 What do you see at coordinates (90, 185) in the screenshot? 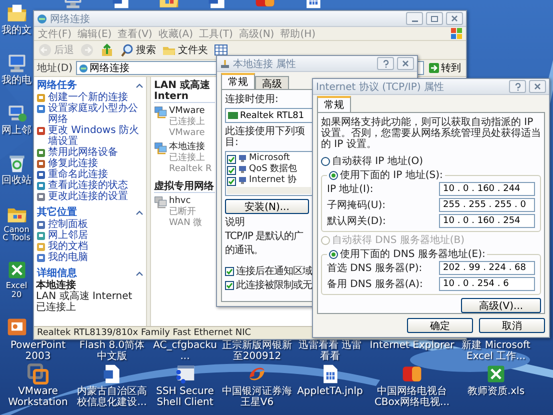
I see `task-link: 查看此连接的状态` at bounding box center [90, 185].